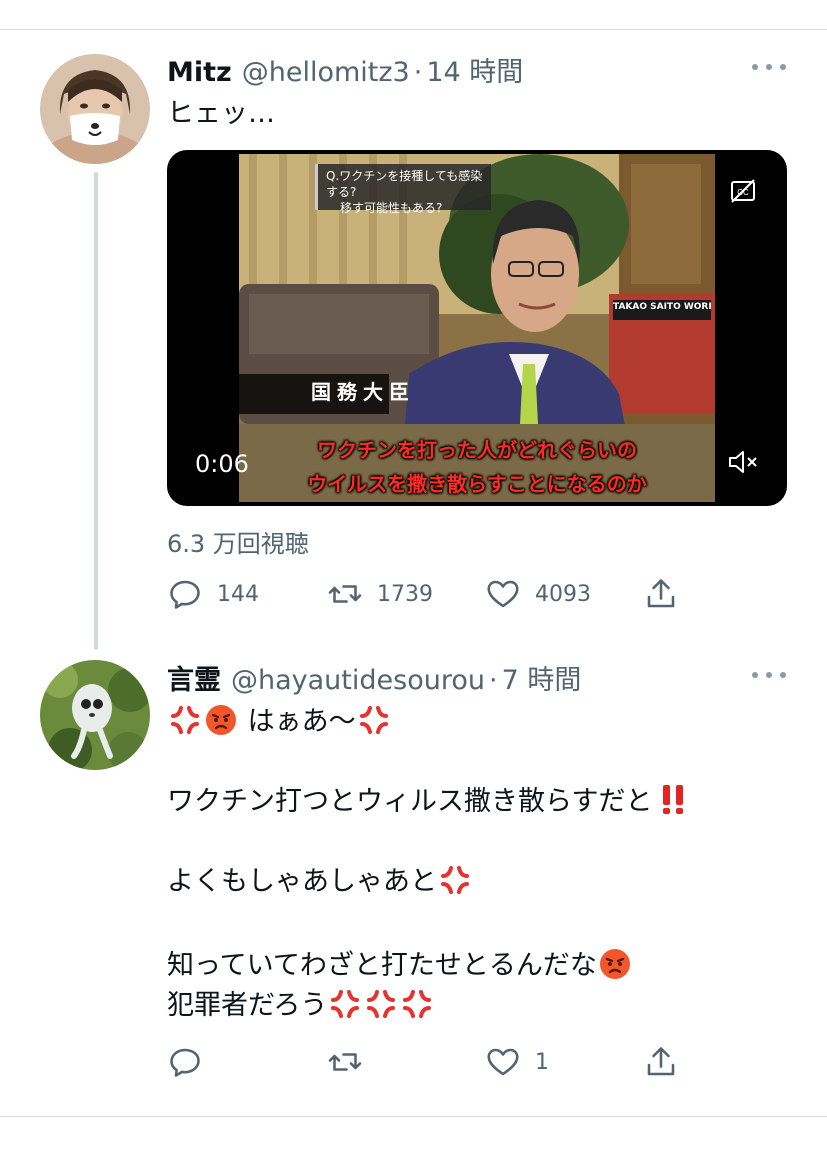  I want to click on tweet1-action-bar: 144 1739 4093, so click(427, 594).